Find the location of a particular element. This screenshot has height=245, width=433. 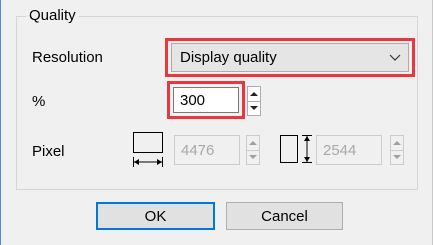

cancel-button: Cancel is located at coordinates (284, 216).